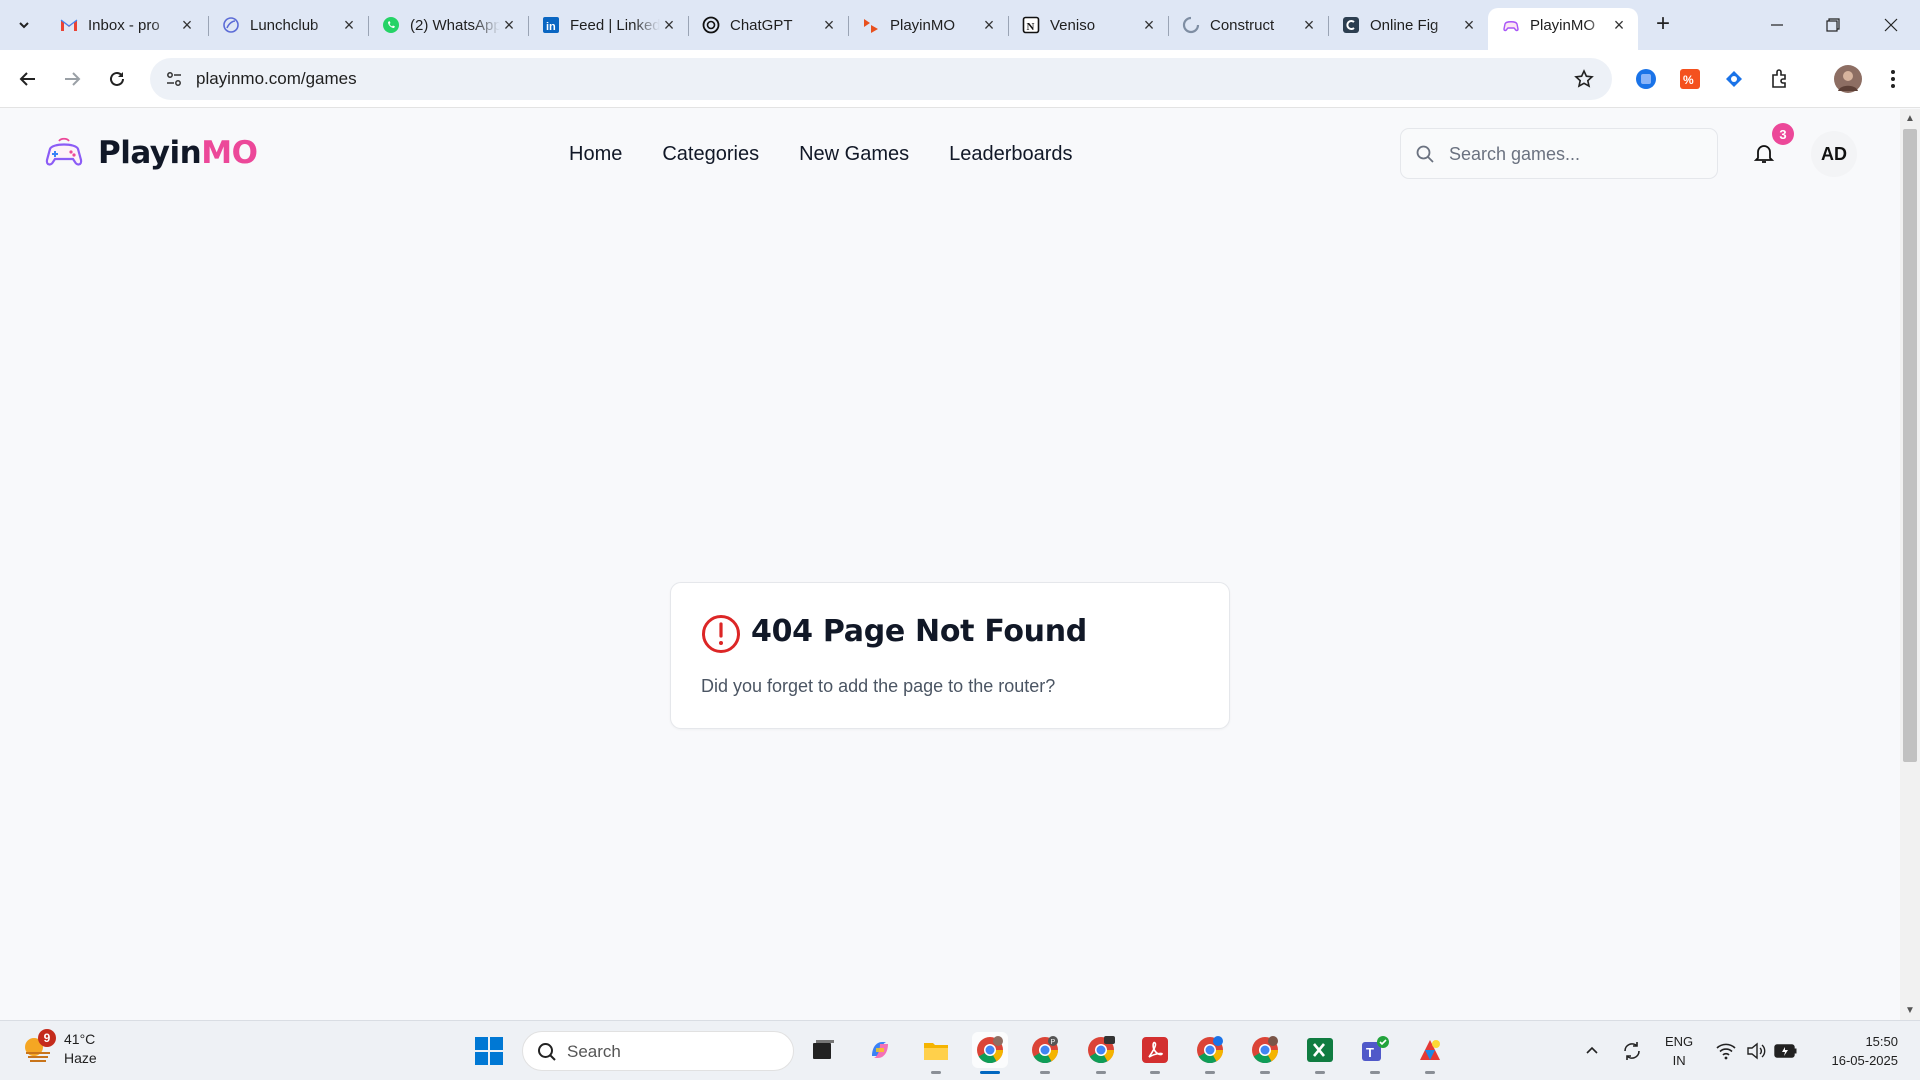  I want to click on site-info-icon, so click(174, 79).